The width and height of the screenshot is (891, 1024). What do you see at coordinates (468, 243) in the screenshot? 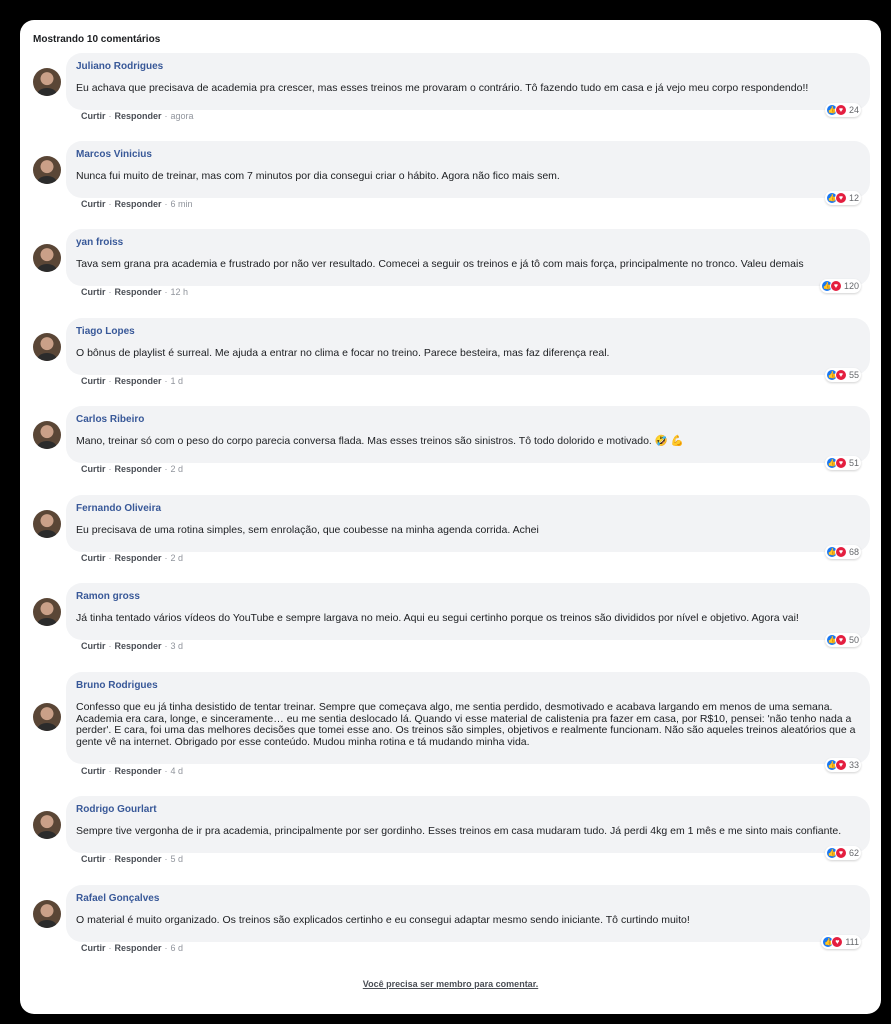
I see `comment-author: yan froiss` at bounding box center [468, 243].